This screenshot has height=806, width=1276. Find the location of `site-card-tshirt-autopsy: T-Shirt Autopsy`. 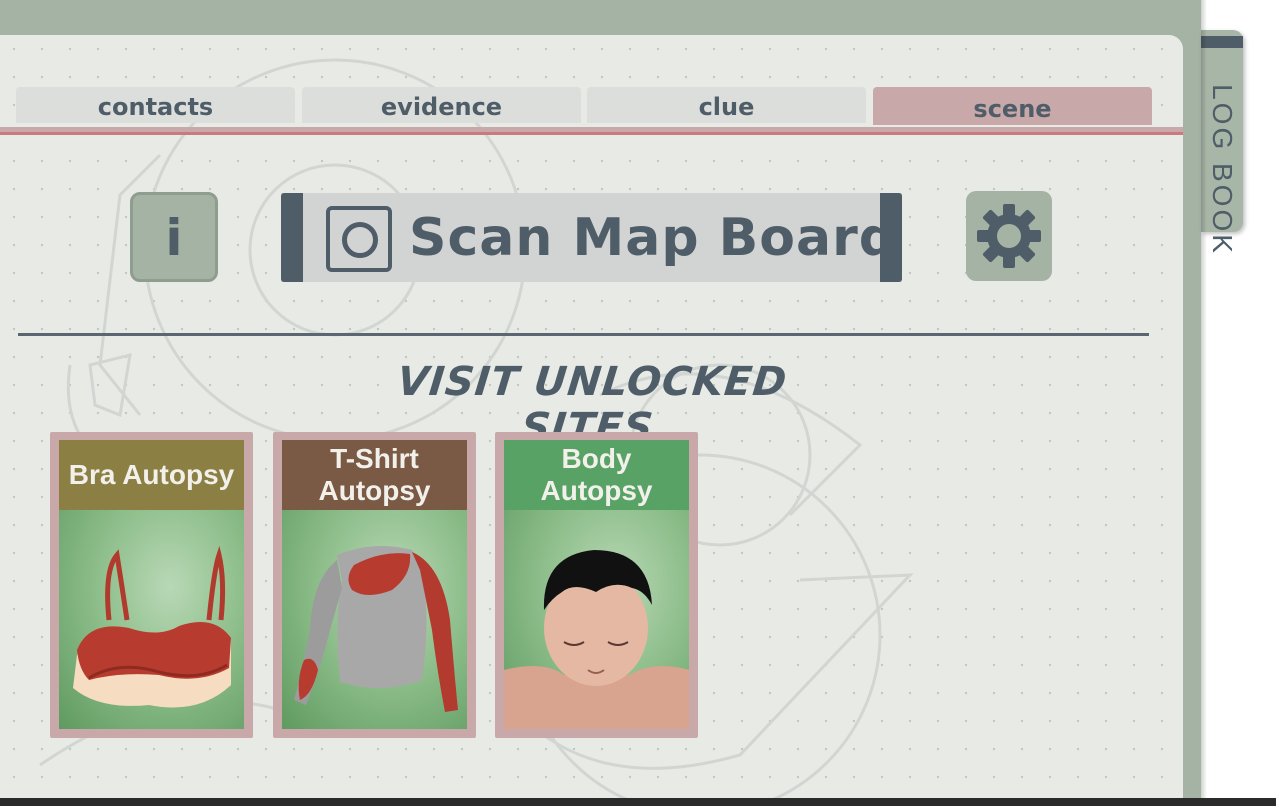

site-card-tshirt-autopsy: T-Shirt Autopsy is located at coordinates (374, 585).